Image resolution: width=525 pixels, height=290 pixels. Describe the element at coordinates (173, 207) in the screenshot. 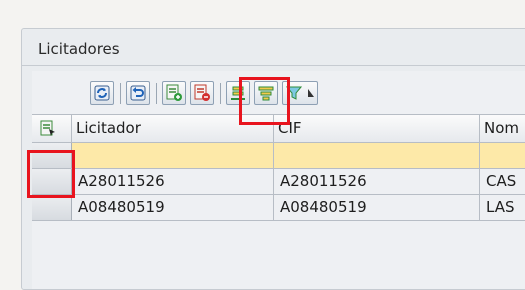

I see `licitador-cell: A08480519` at that location.